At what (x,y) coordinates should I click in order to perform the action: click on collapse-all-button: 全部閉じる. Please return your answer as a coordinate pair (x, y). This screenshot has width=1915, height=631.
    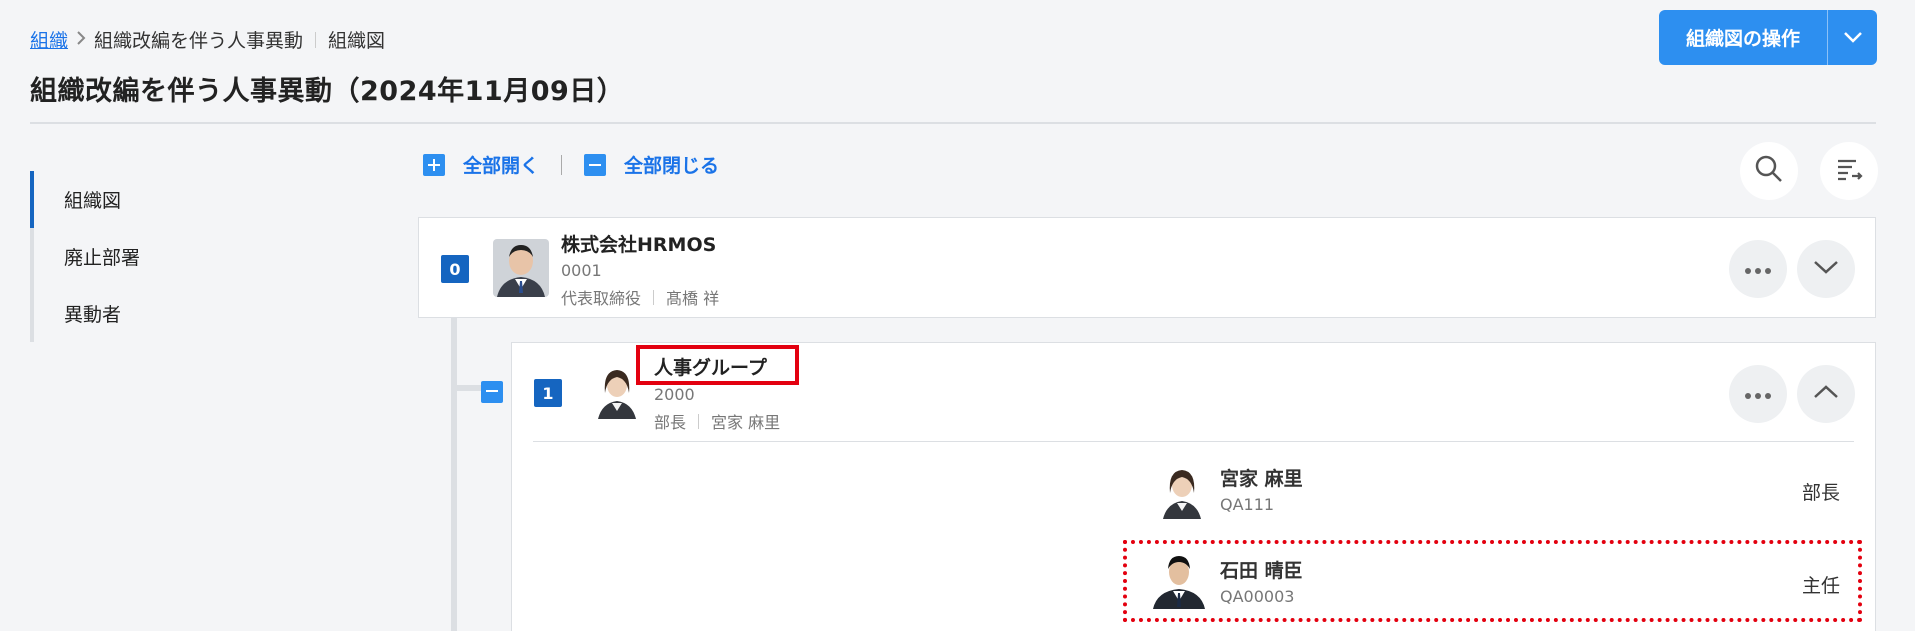
    Looking at the image, I should click on (651, 164).